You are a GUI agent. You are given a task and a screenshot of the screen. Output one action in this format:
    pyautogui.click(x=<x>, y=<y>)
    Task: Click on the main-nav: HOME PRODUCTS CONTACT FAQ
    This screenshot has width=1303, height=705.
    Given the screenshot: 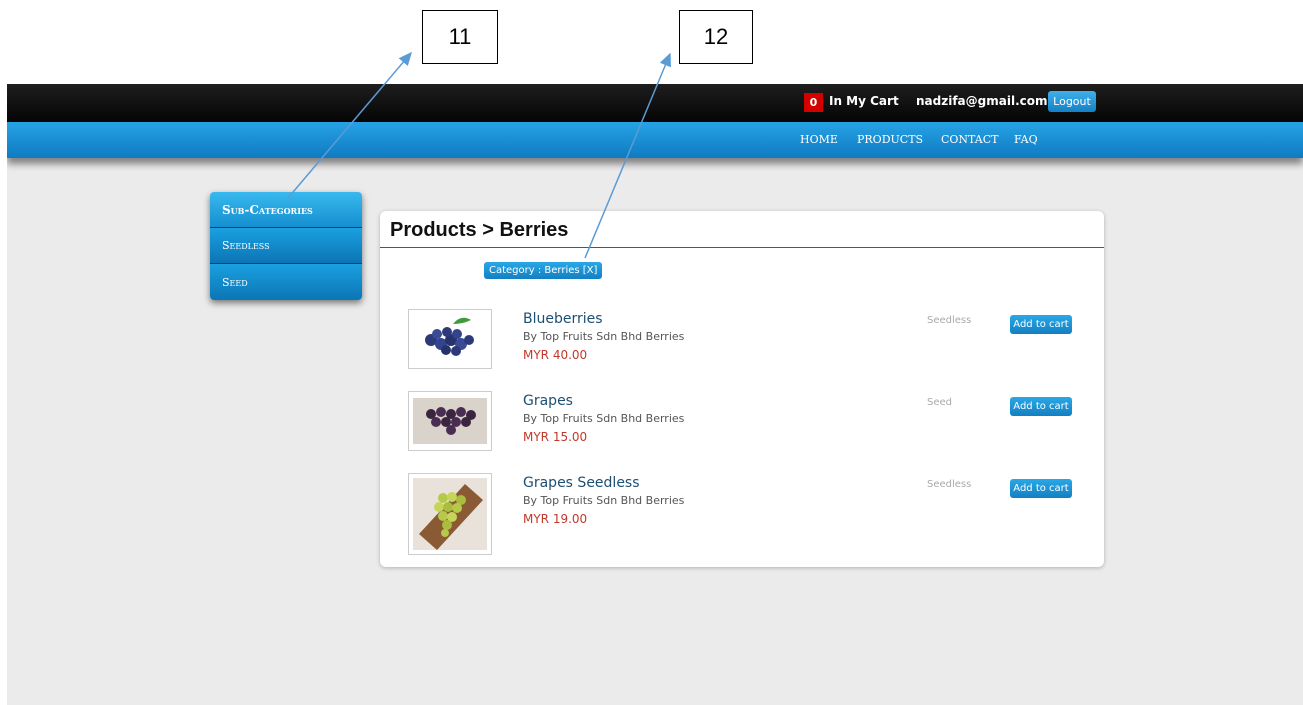 What is the action you would take?
    pyautogui.click(x=655, y=140)
    